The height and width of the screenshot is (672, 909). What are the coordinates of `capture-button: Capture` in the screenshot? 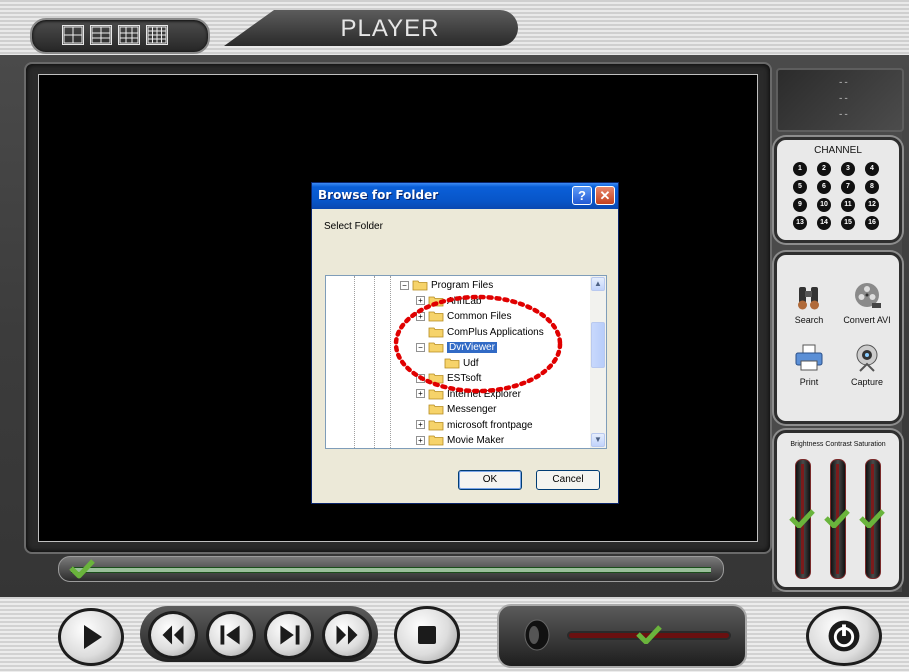 It's located at (867, 365).